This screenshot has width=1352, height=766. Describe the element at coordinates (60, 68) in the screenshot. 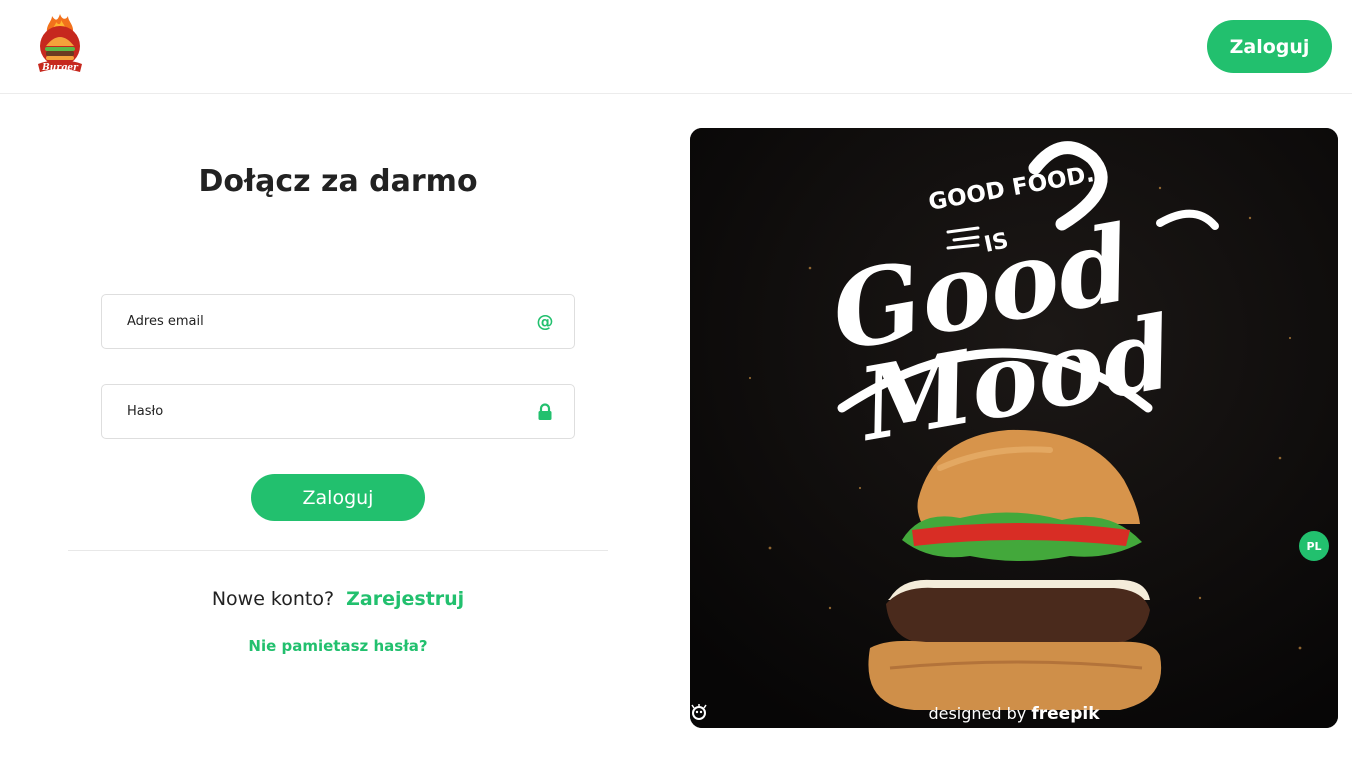

I see `logo-text: Burger` at that location.